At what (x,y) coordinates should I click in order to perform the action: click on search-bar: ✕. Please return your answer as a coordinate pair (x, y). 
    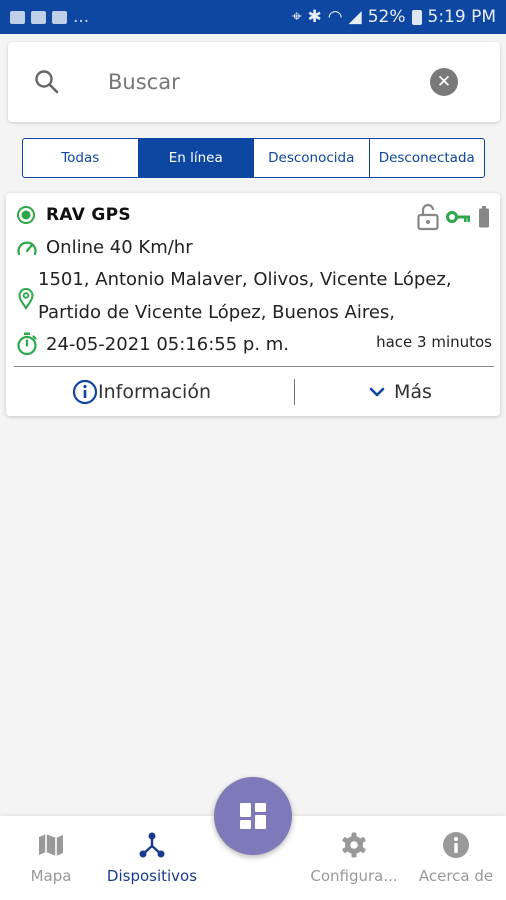
    Looking at the image, I should click on (254, 82).